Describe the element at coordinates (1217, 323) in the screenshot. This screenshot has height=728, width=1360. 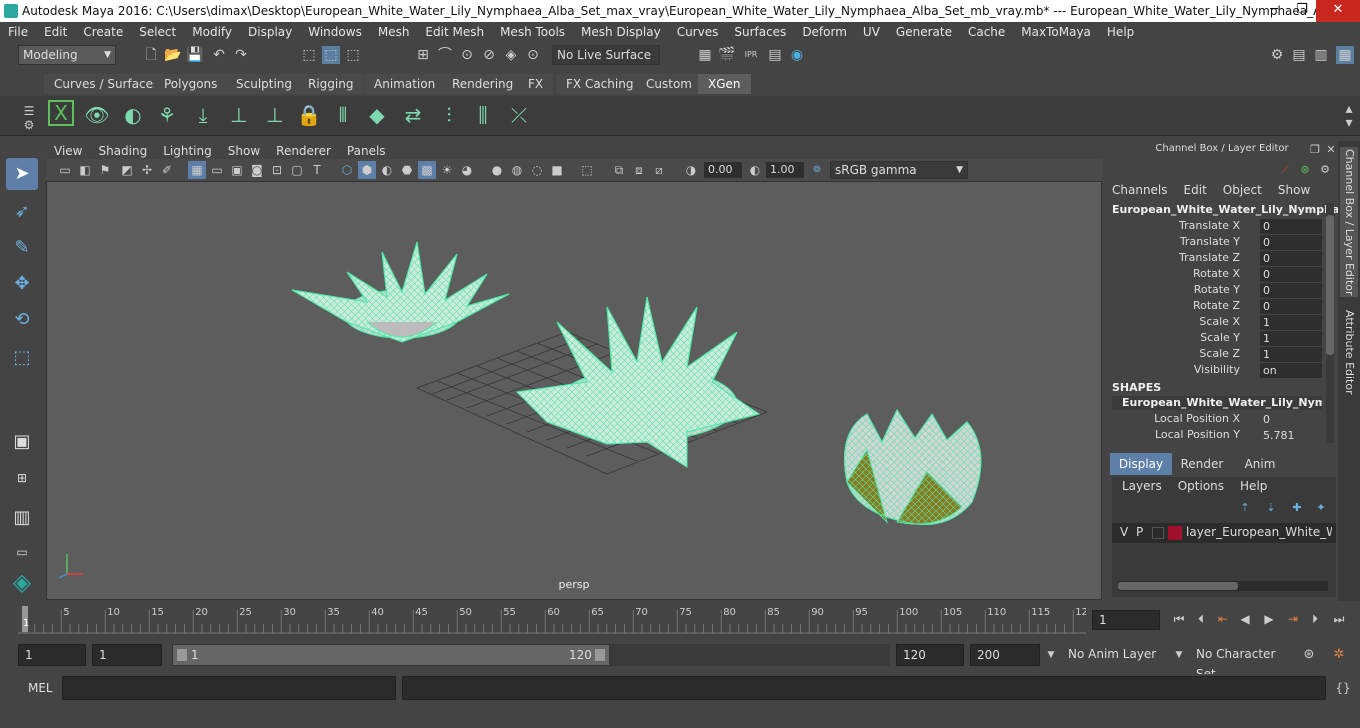
I see `attr-row: Scale X 1` at that location.